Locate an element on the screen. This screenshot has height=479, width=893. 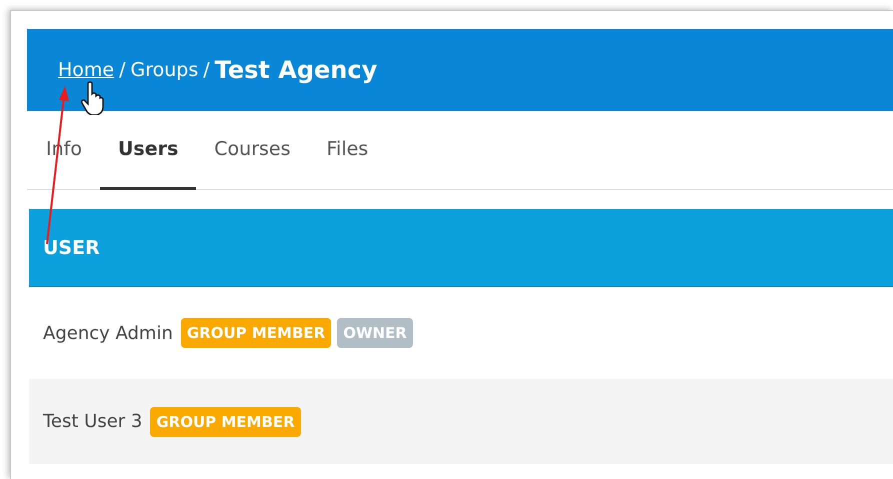
breadcrumb-link: Groups is located at coordinates (164, 70).